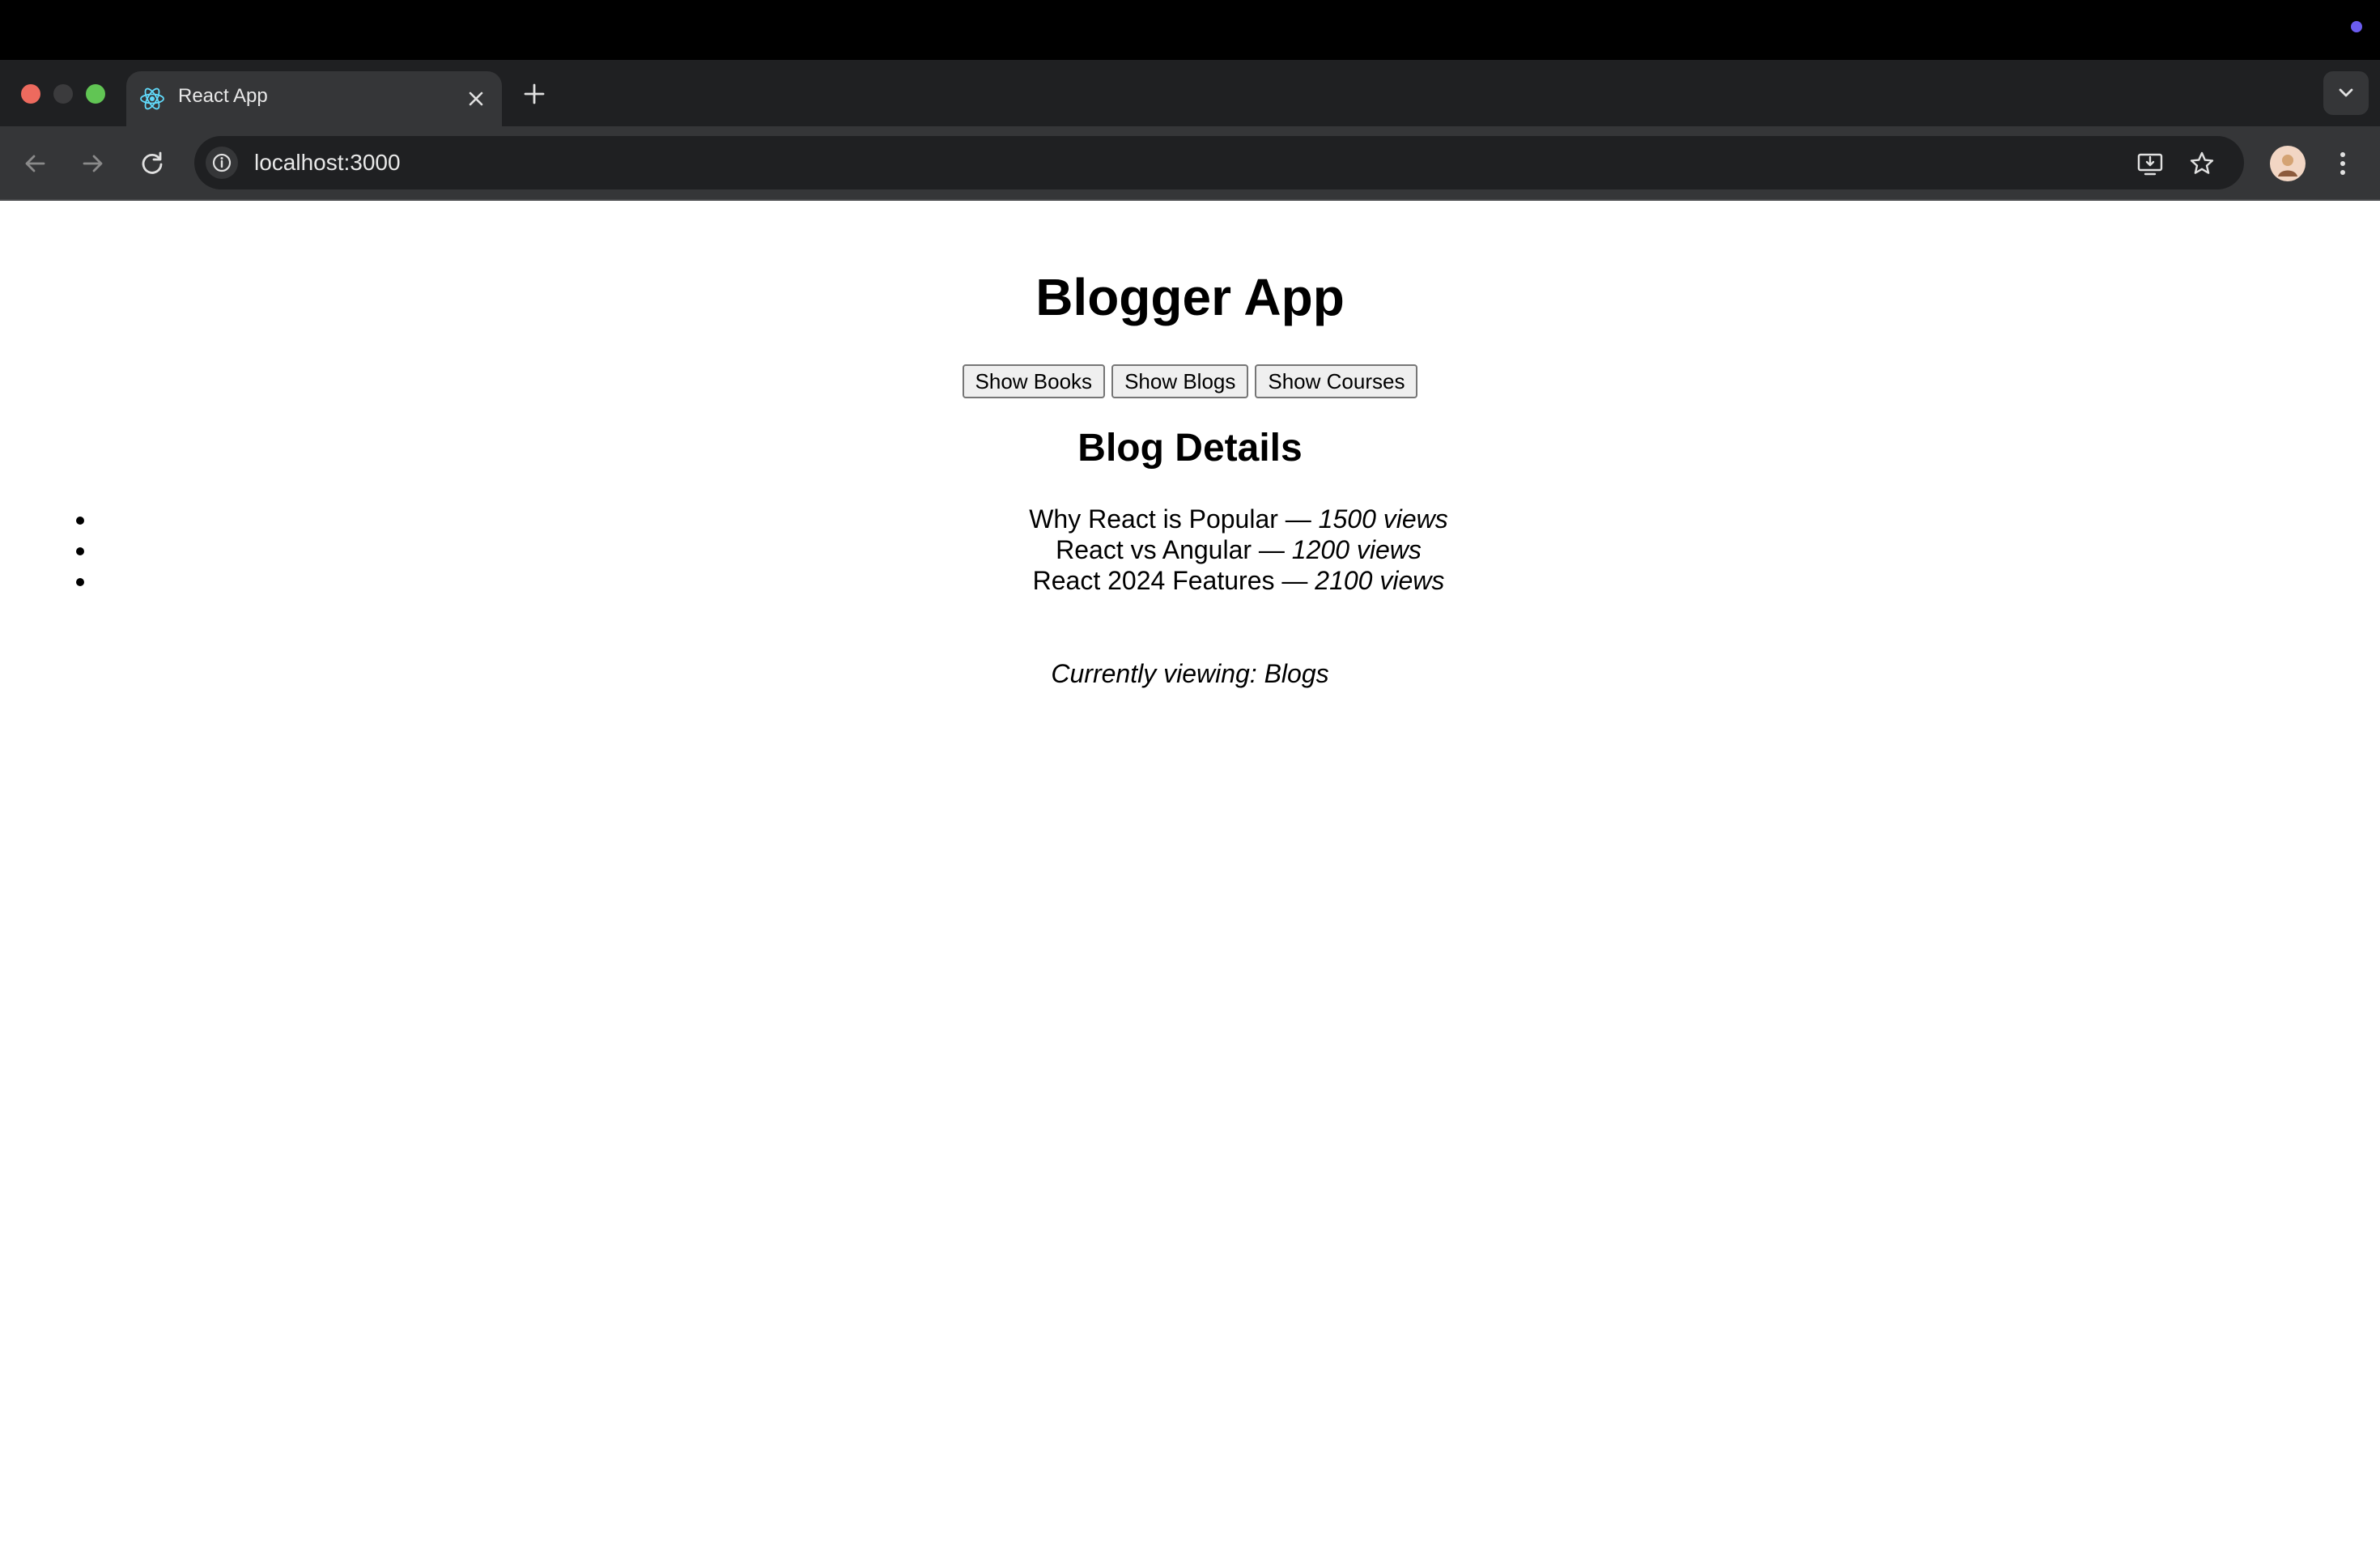  I want to click on blog-views: 1500 views, so click(1383, 519).